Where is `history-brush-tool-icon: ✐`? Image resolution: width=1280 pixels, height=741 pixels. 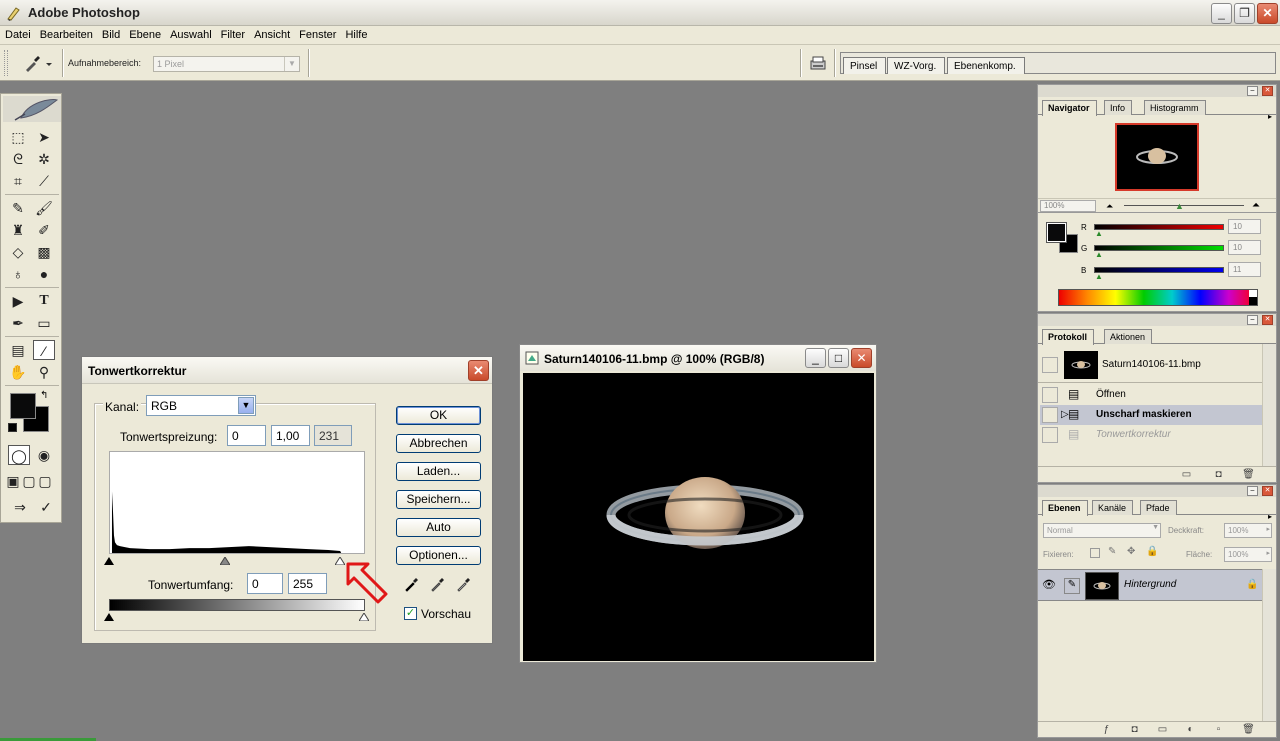 history-brush-tool-icon: ✐ is located at coordinates (44, 230).